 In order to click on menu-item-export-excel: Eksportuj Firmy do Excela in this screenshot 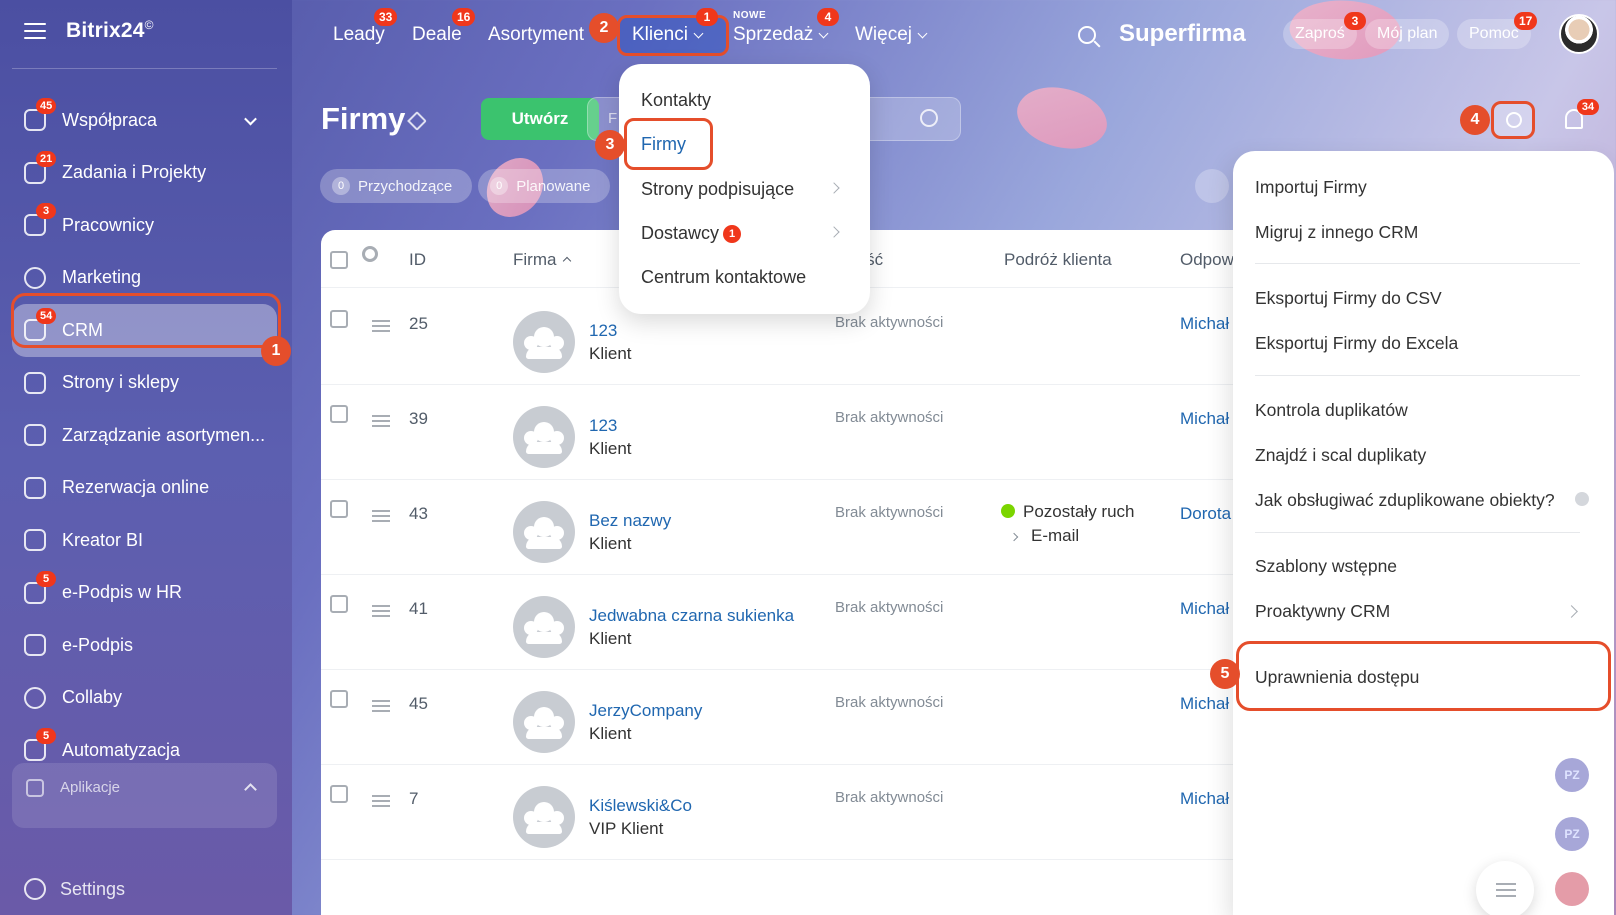, I will do `click(1356, 343)`.